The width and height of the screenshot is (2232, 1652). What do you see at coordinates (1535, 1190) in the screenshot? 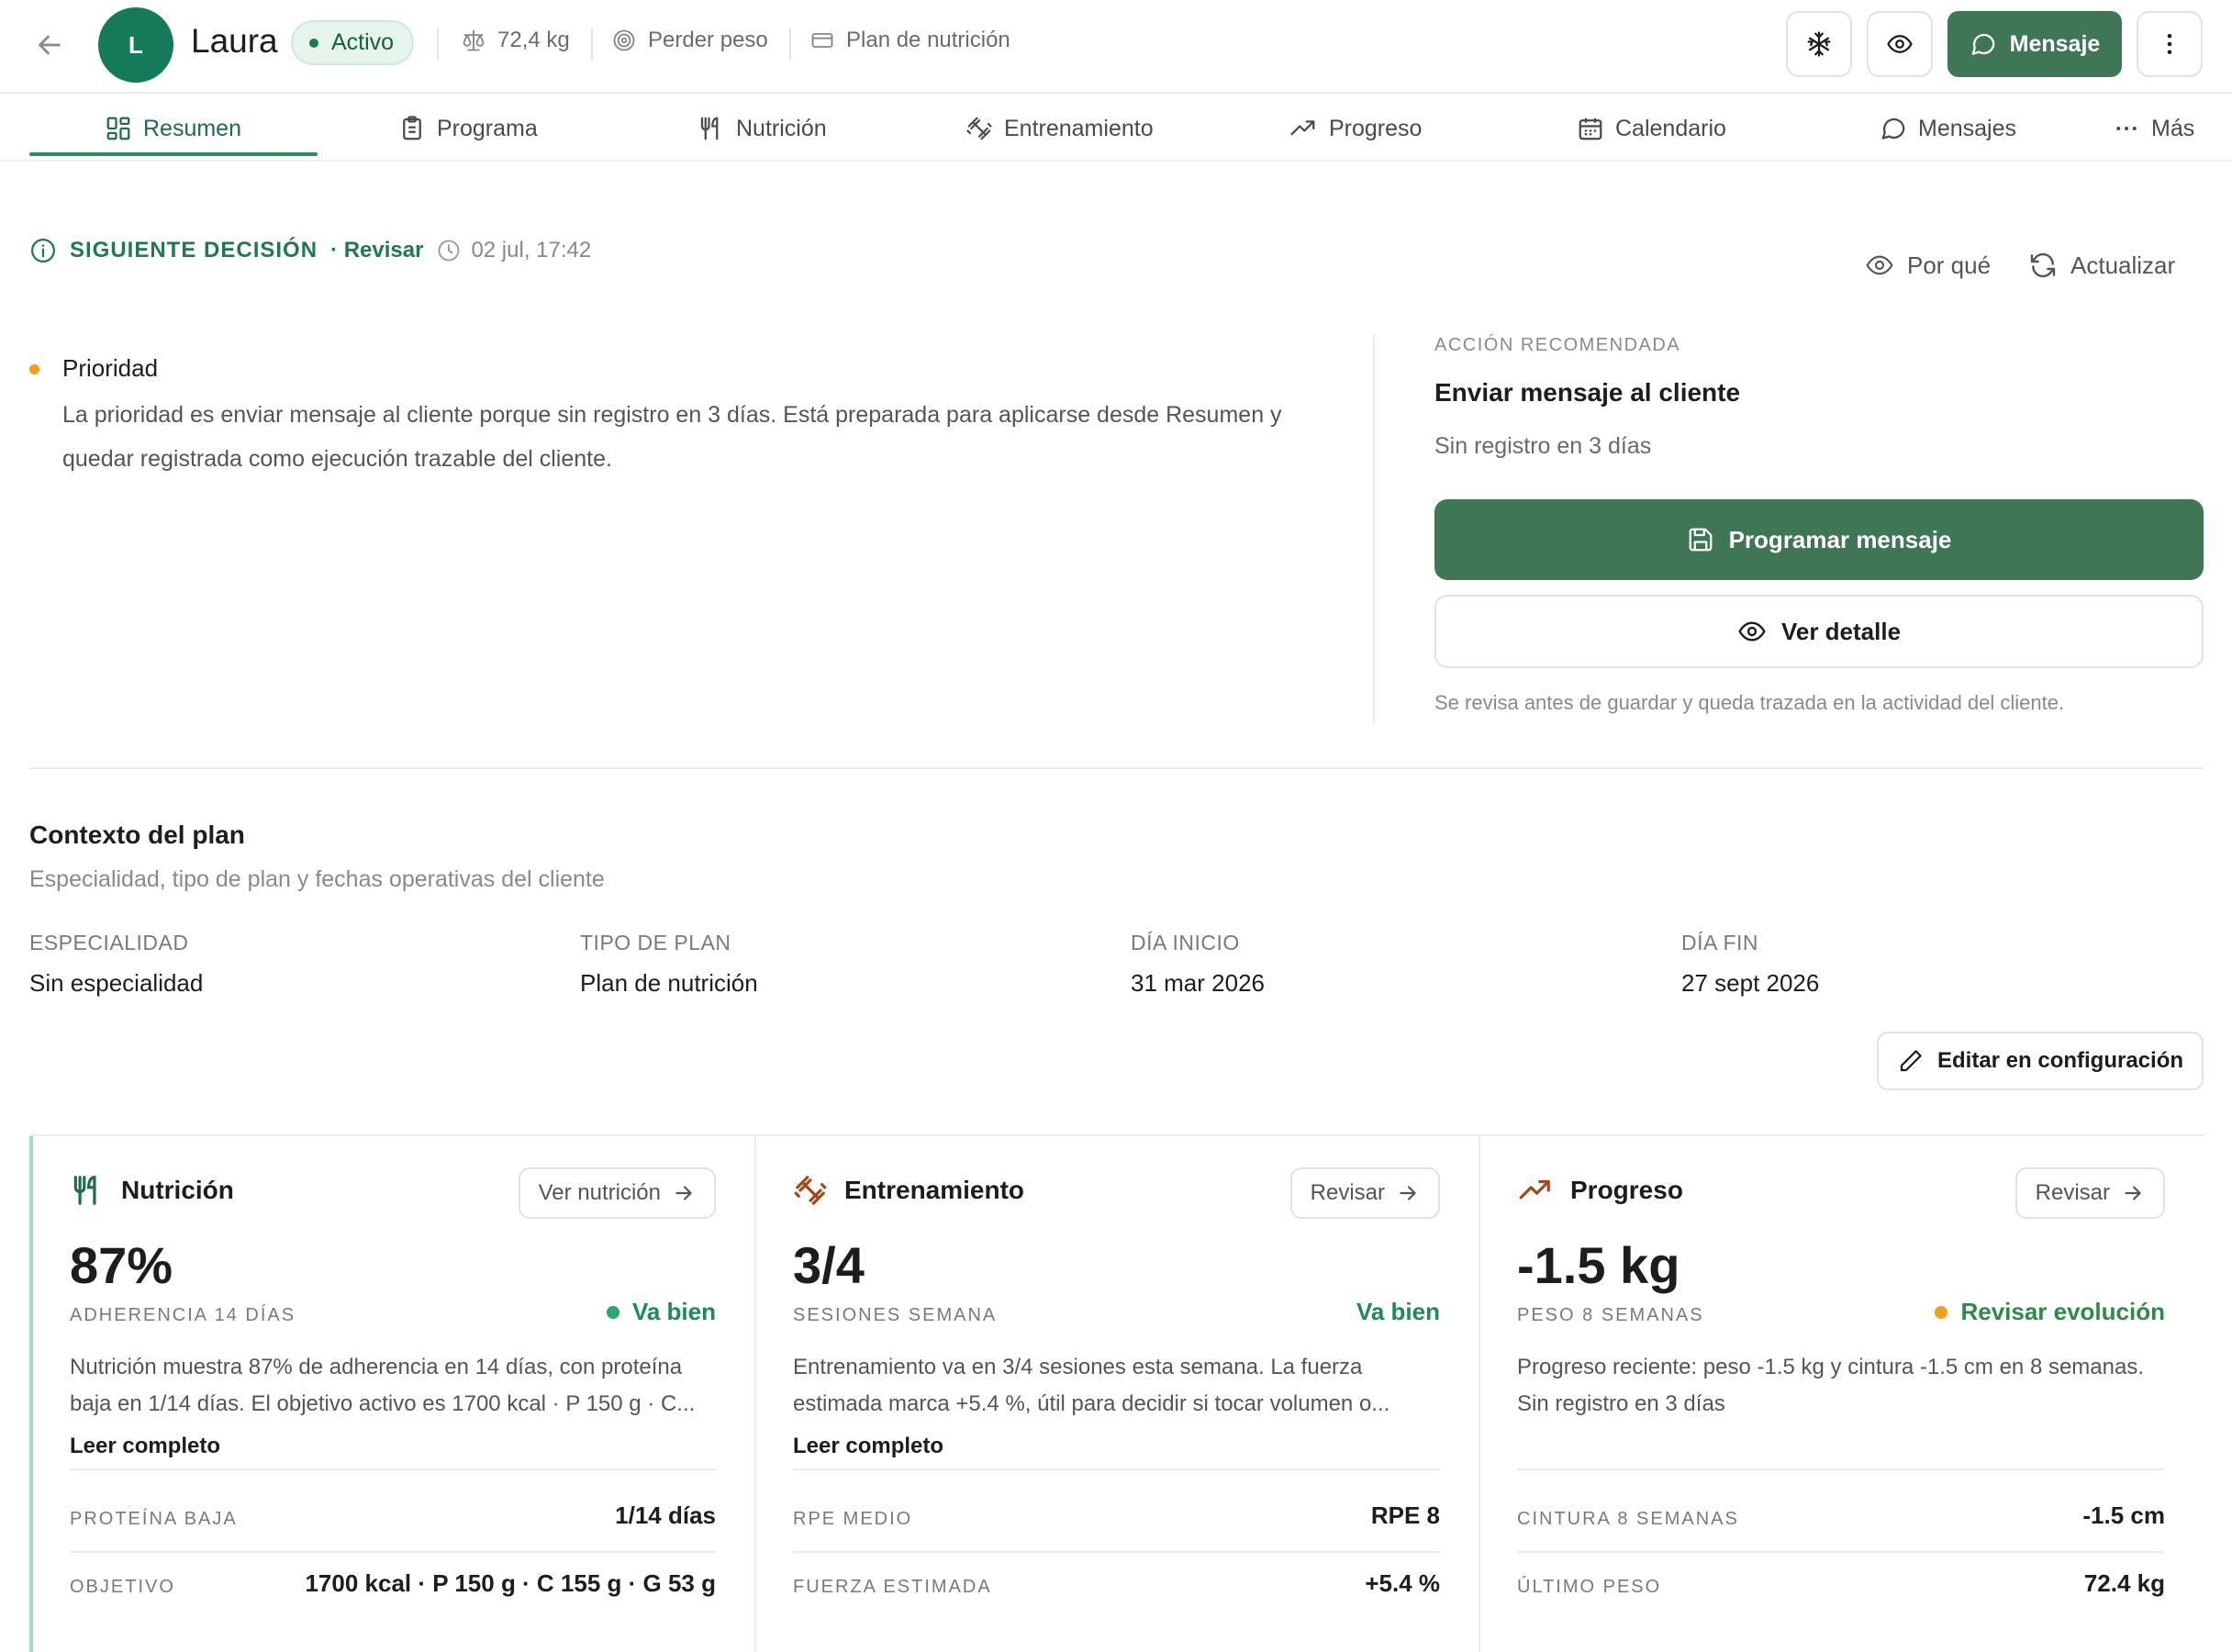
I see `trend-up-icon` at bounding box center [1535, 1190].